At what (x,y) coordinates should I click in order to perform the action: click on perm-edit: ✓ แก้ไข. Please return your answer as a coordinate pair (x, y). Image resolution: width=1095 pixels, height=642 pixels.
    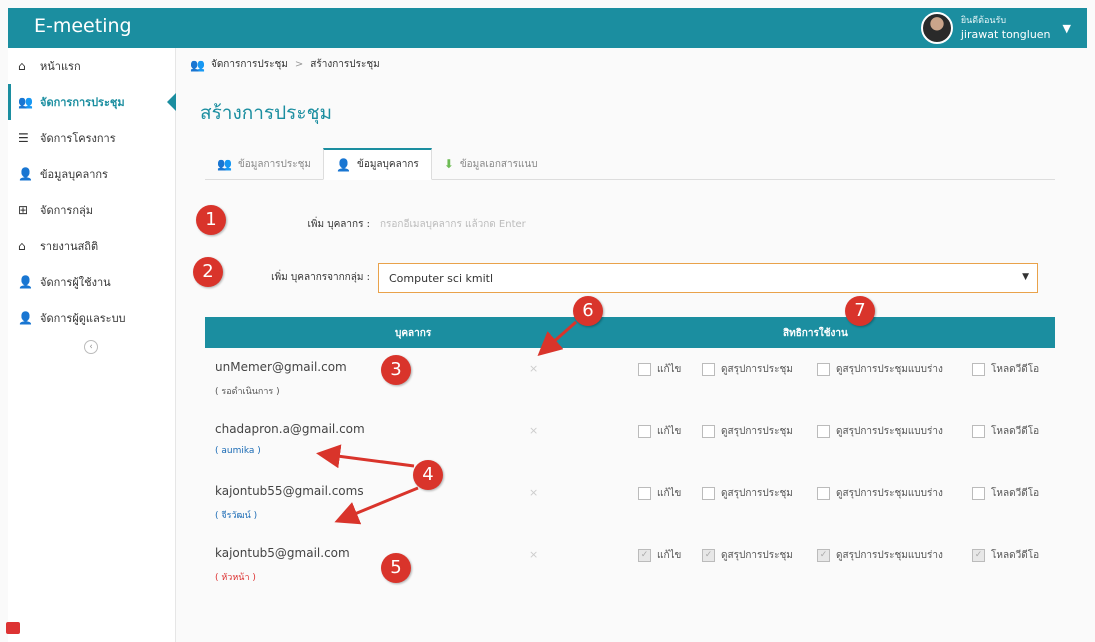
    Looking at the image, I should click on (659, 555).